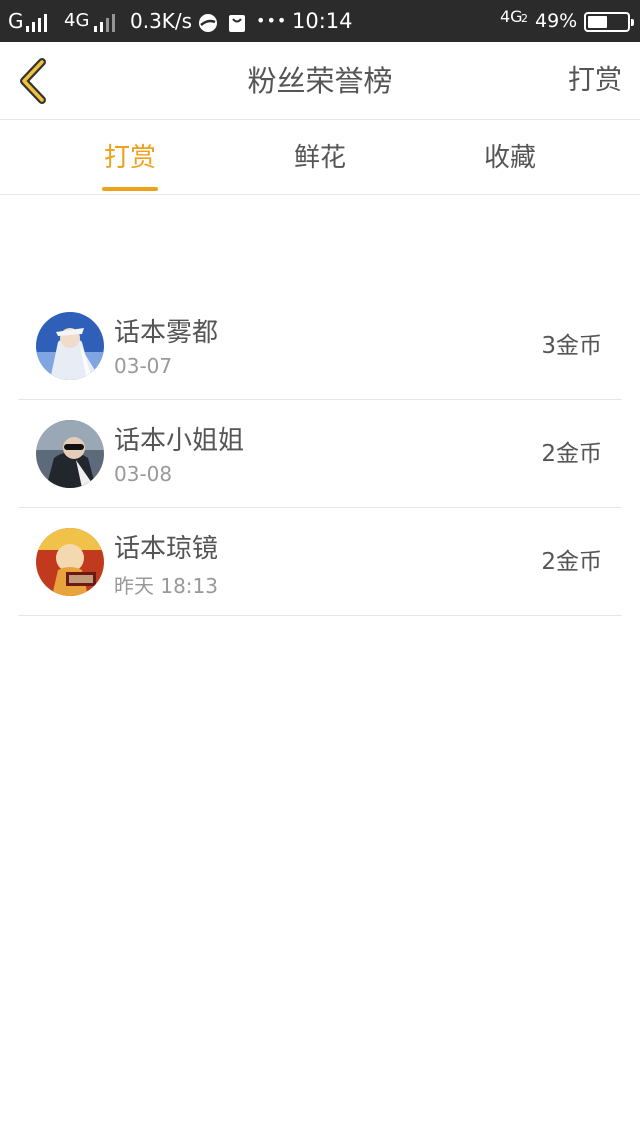 The image size is (640, 1138). Describe the element at coordinates (237, 21) in the screenshot. I see `bag-icon` at that location.